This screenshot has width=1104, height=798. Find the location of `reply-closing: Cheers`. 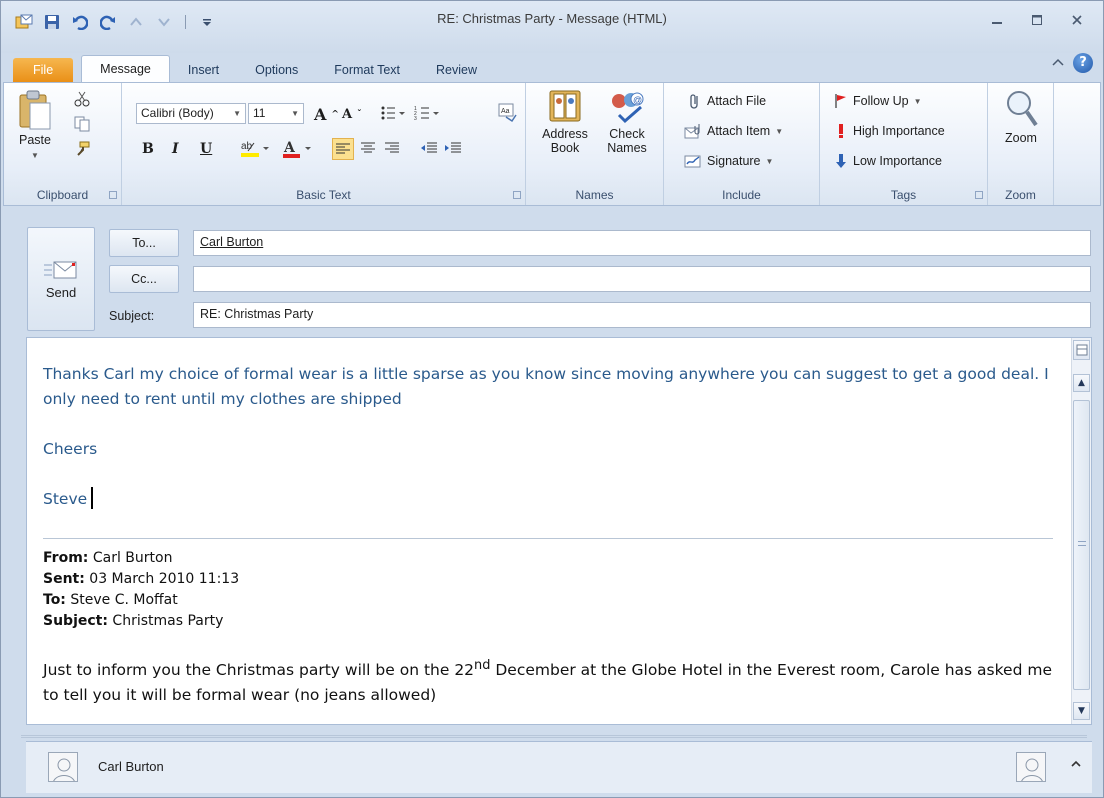

reply-closing: Cheers is located at coordinates (70, 449).